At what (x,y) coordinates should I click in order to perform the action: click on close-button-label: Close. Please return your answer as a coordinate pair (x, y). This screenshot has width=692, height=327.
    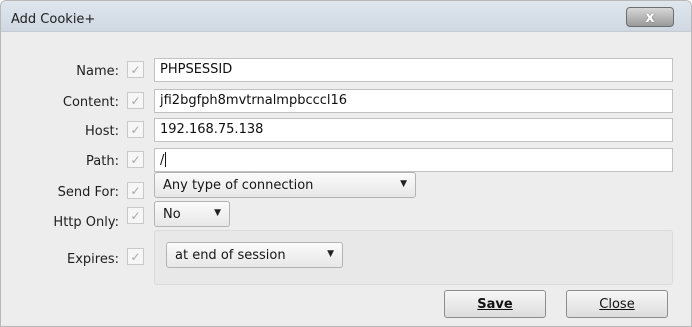
    Looking at the image, I should click on (617, 304).